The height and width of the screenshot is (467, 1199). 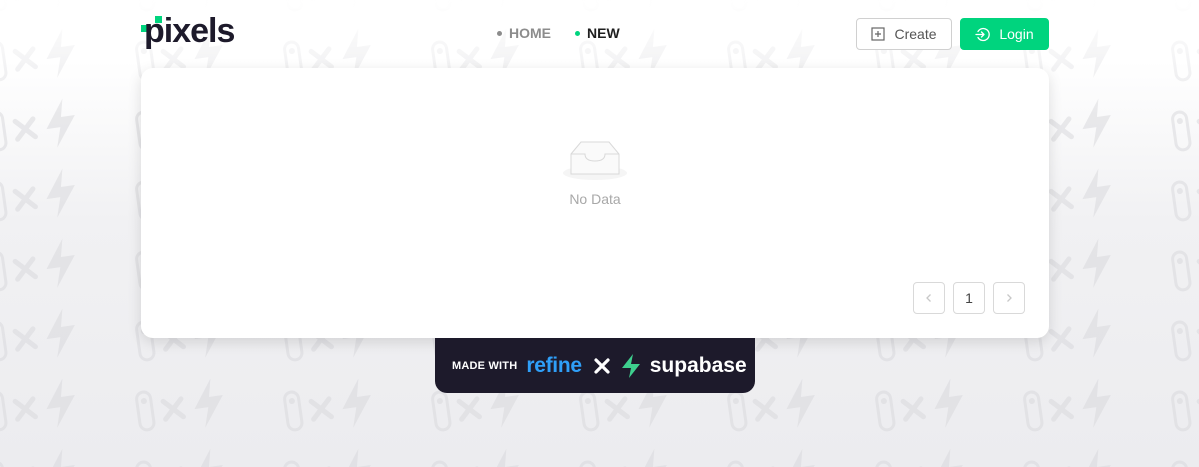 I want to click on nav-item-home: HOME, so click(x=524, y=33).